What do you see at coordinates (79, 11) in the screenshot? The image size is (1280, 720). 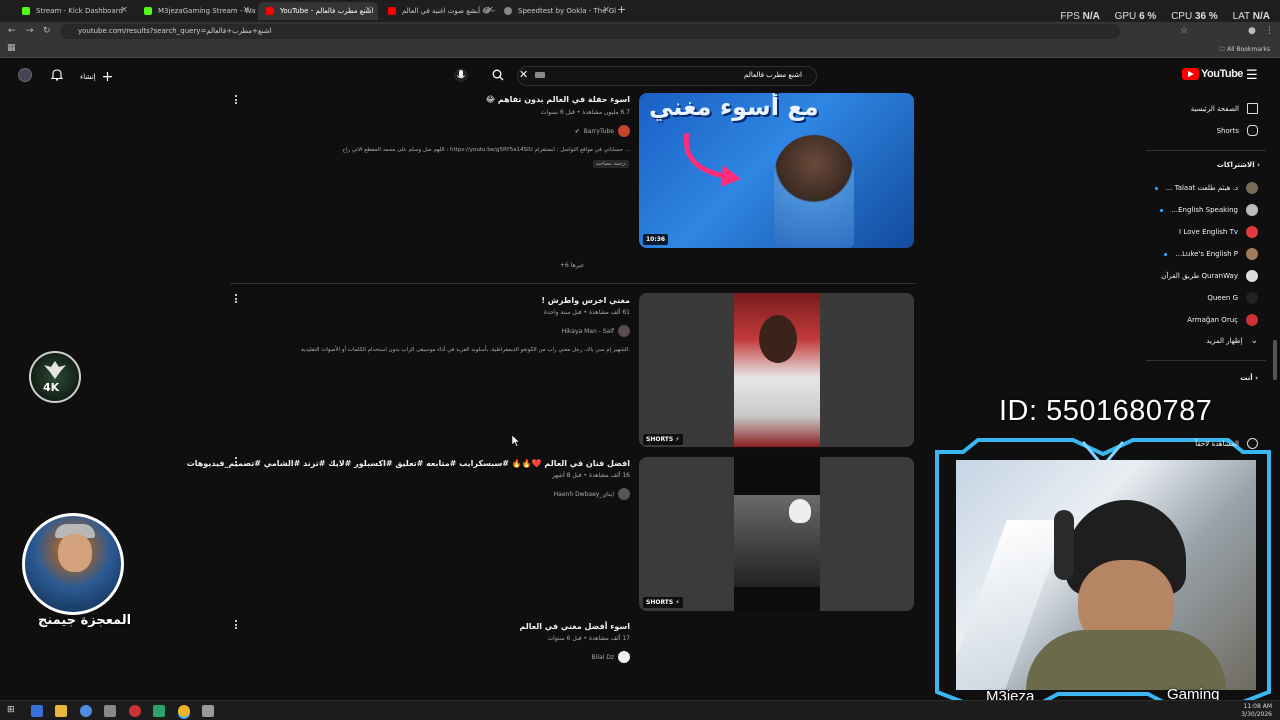 I see `tab-label: Stream - Kick Dashboard` at bounding box center [79, 11].